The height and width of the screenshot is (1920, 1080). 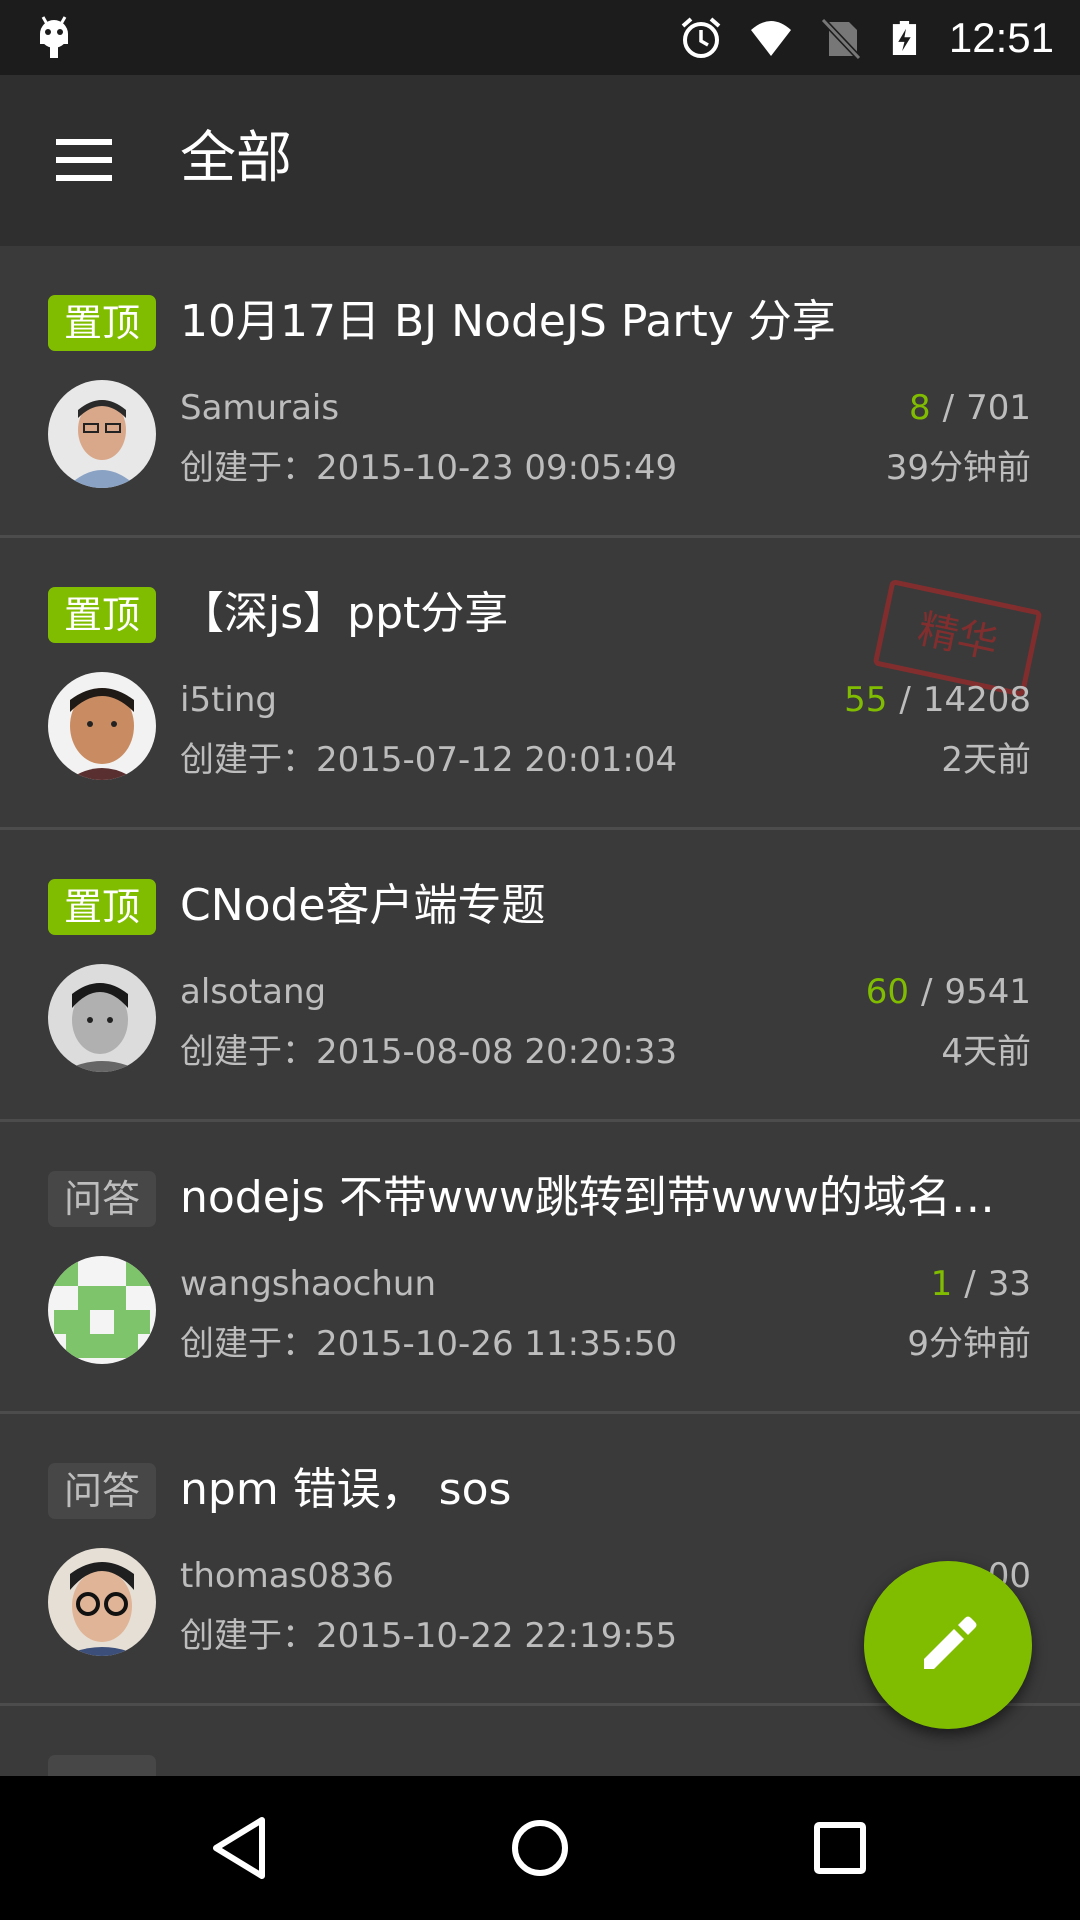 I want to click on visit-count: 701, so click(x=998, y=408).